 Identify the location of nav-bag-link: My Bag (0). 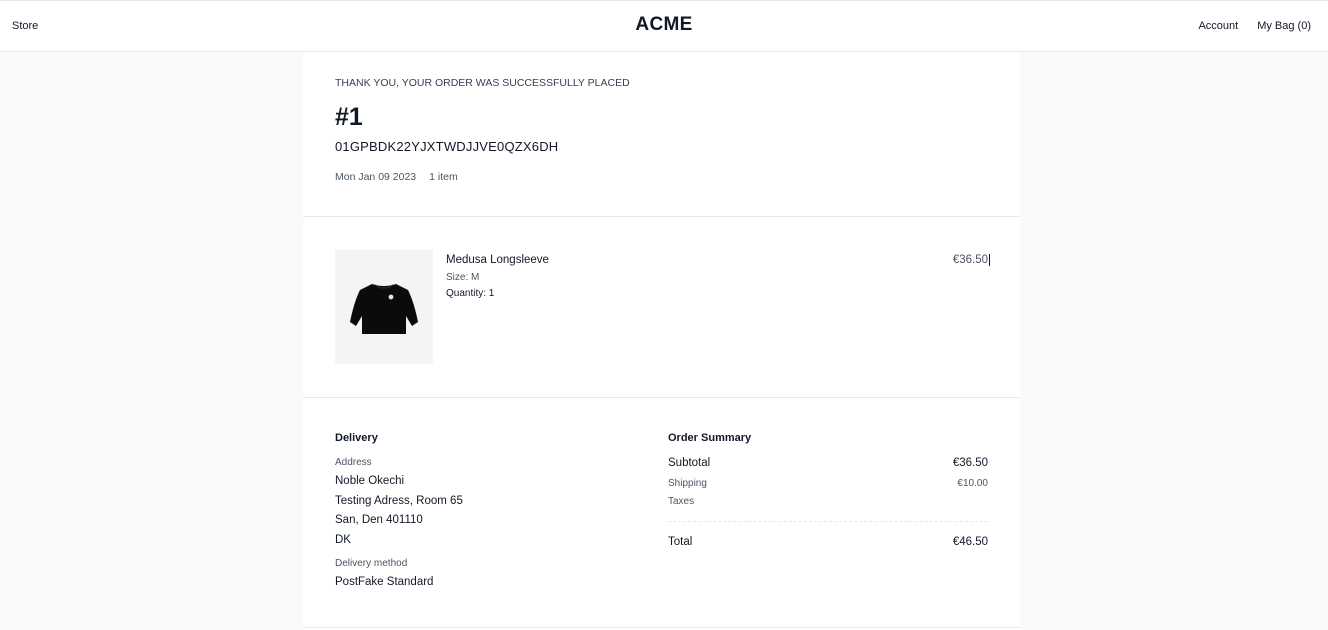
(1284, 26).